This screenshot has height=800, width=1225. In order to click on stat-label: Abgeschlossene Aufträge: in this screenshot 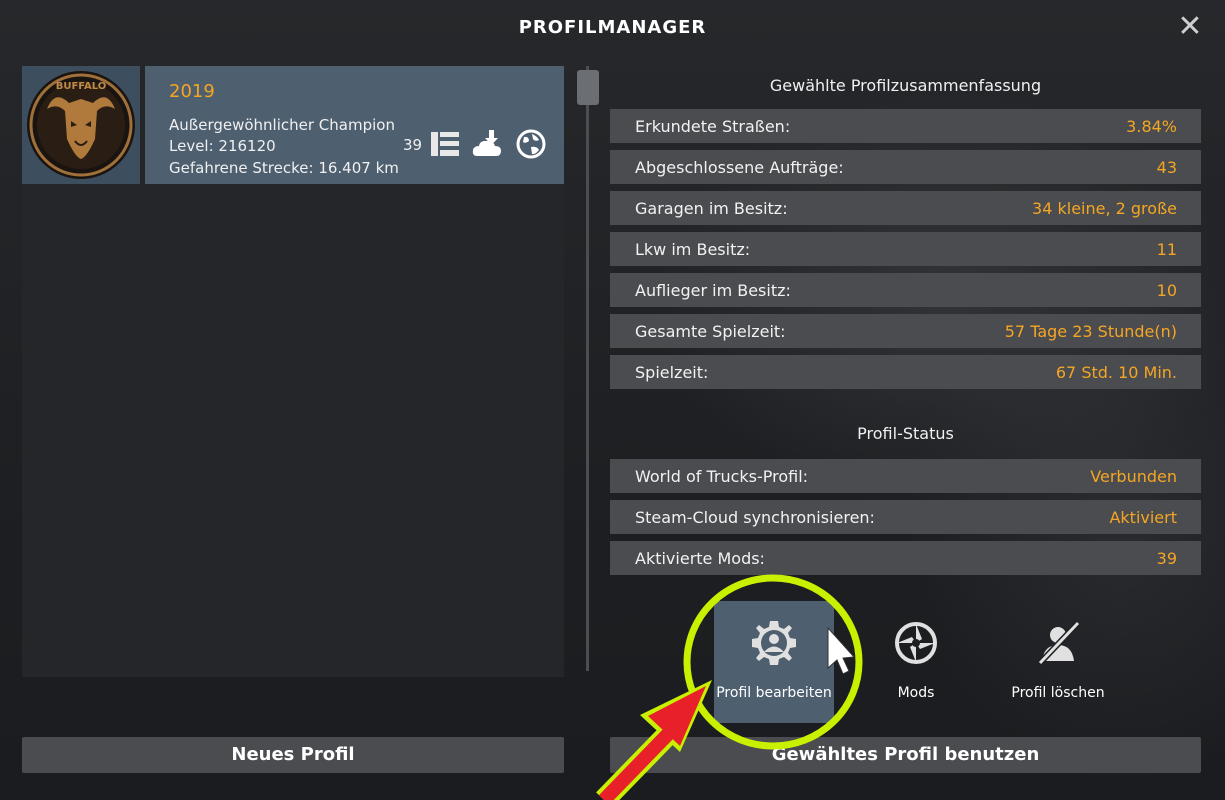, I will do `click(739, 167)`.